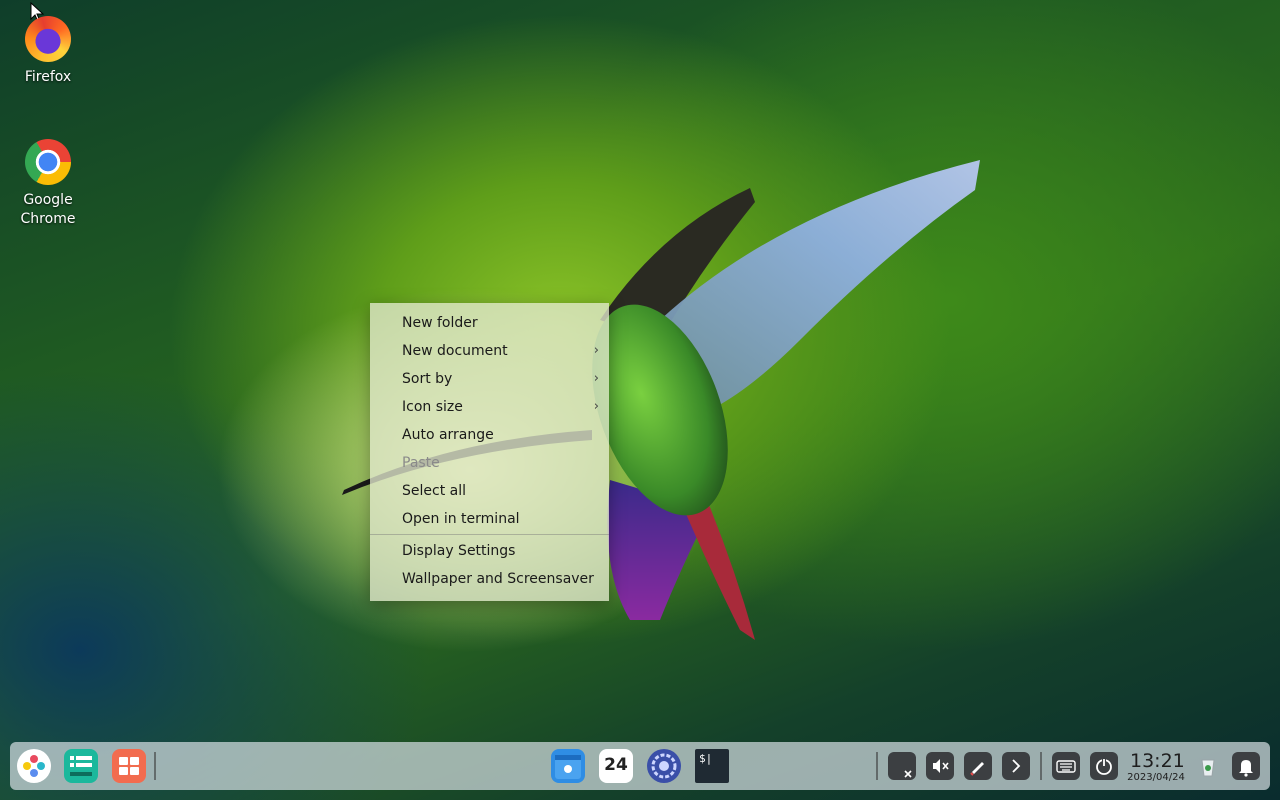 This screenshot has height=800, width=1280. I want to click on chrome-icon, so click(48, 162).